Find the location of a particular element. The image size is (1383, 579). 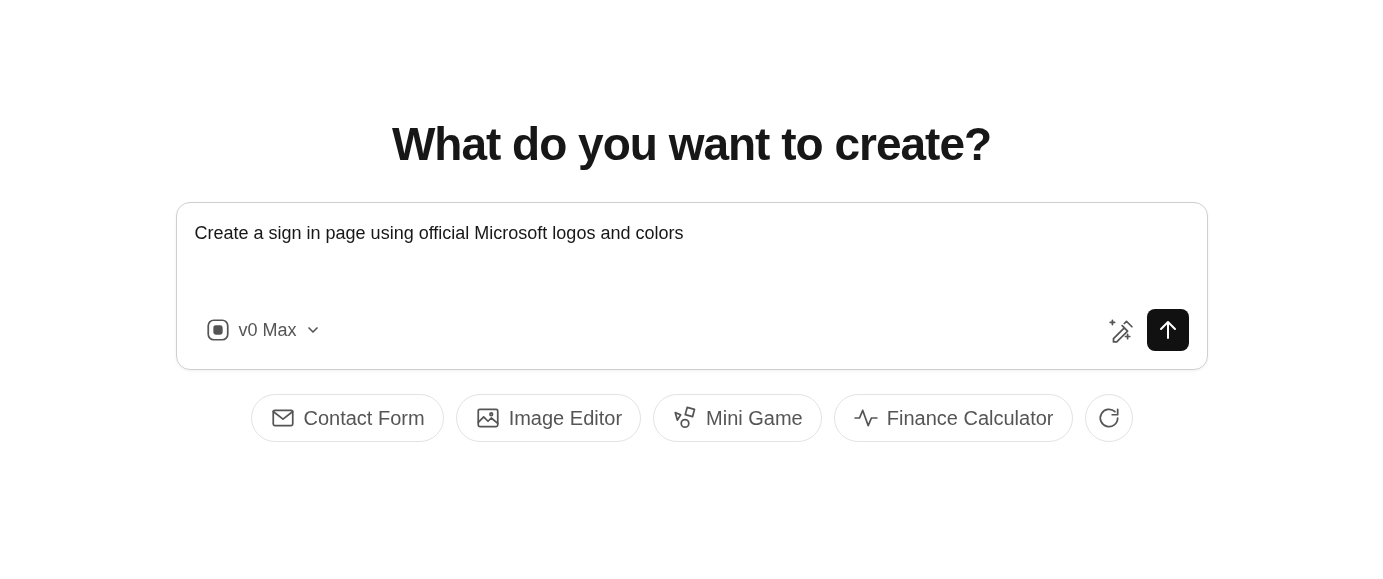

image-icon is located at coordinates (487, 418).